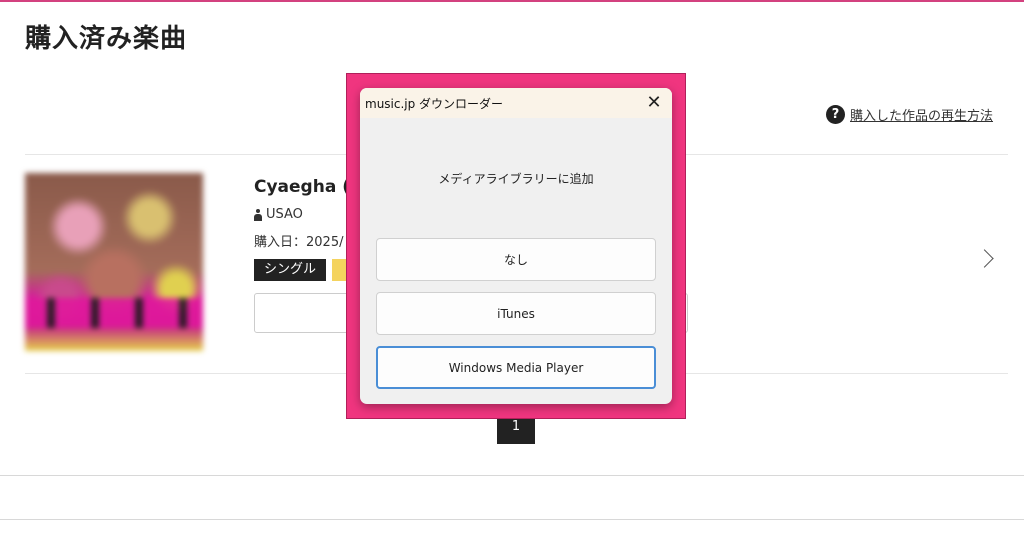 The image size is (1024, 541). What do you see at coordinates (258, 214) in the screenshot?
I see `person-icon` at bounding box center [258, 214].